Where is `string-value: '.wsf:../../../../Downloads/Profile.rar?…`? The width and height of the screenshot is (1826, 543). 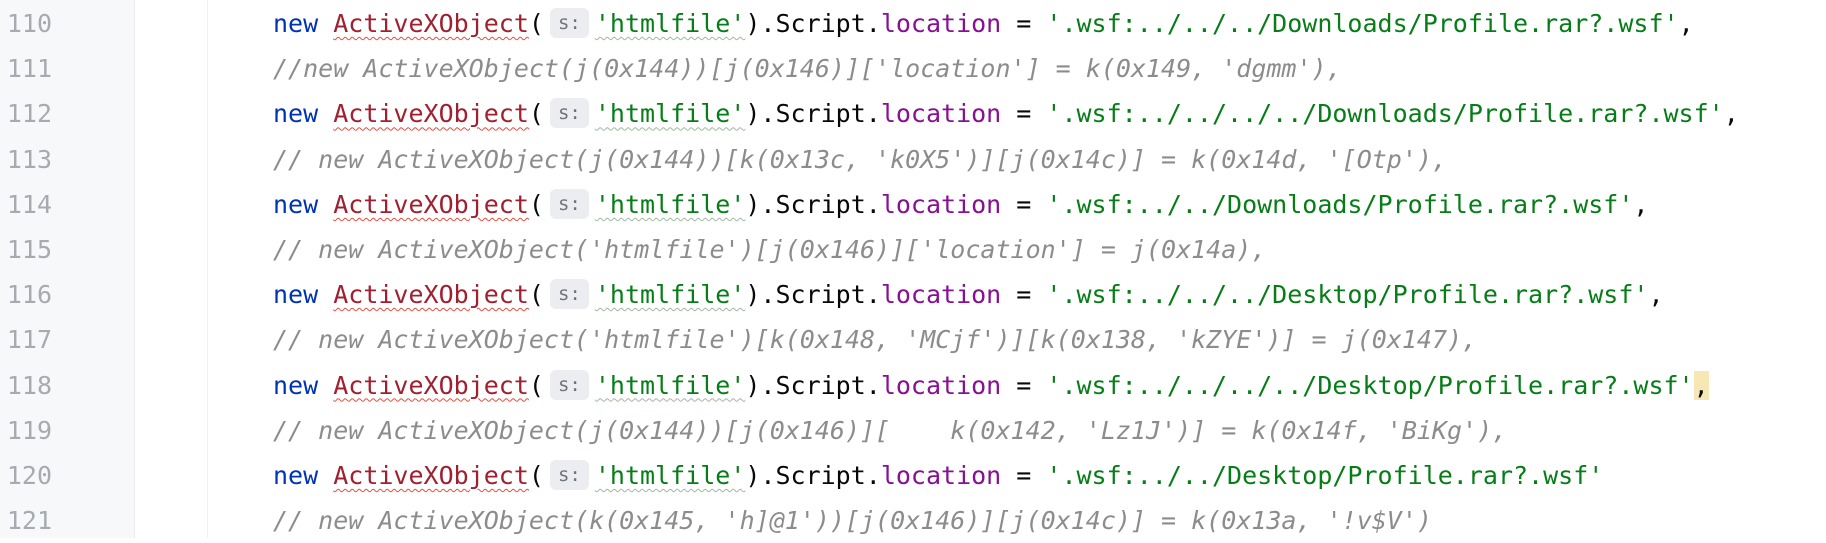
string-value: '.wsf:../../../../Downloads/Profile.rar?… is located at coordinates (1385, 114).